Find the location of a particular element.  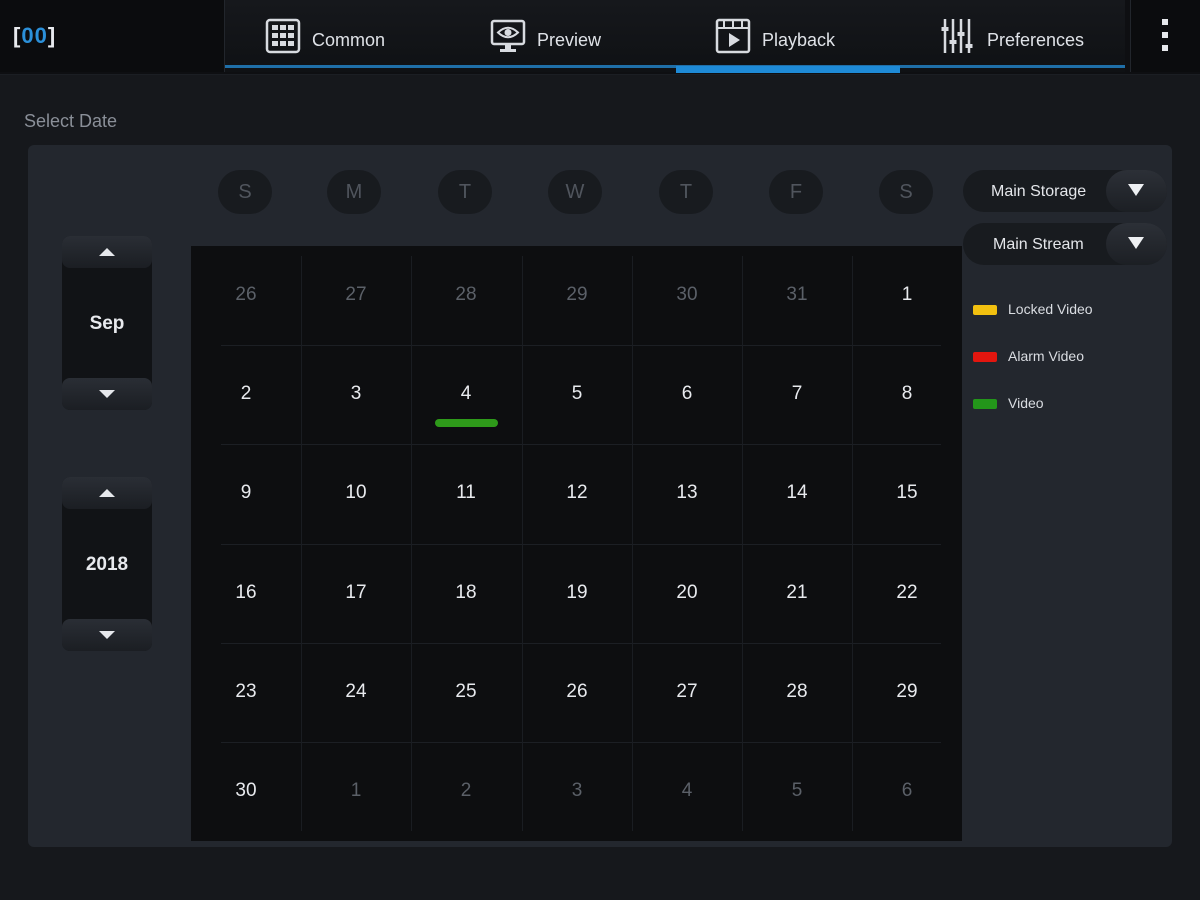

year-down-button is located at coordinates (107, 635).